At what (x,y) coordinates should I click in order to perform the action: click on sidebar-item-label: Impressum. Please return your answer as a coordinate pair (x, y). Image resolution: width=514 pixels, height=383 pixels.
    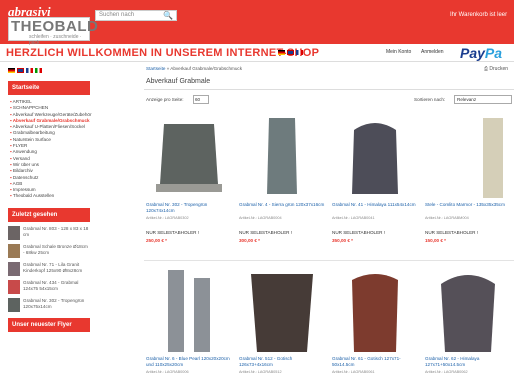
    Looking at the image, I should click on (24, 190).